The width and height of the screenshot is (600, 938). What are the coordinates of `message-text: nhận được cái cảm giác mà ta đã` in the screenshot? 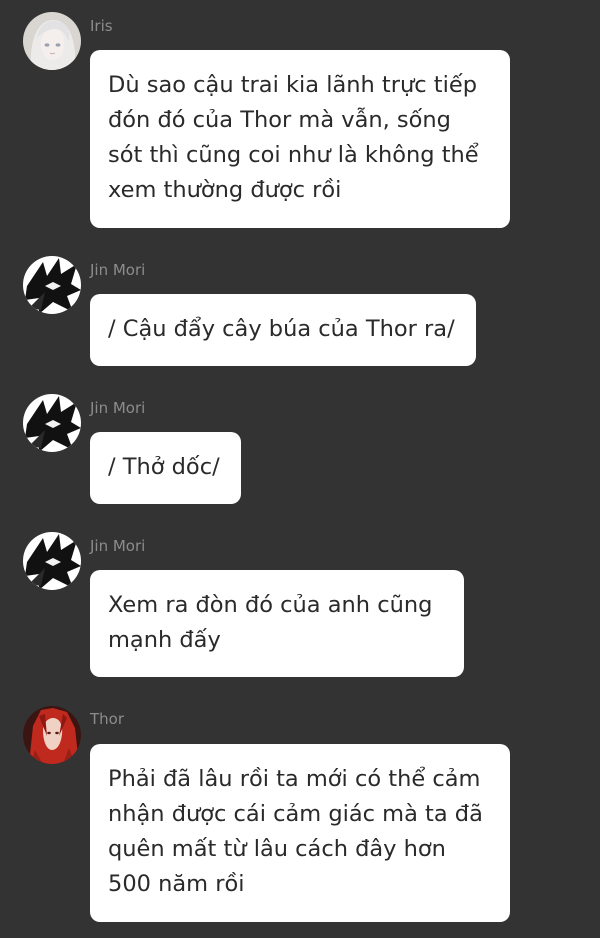 It's located at (295, 814).